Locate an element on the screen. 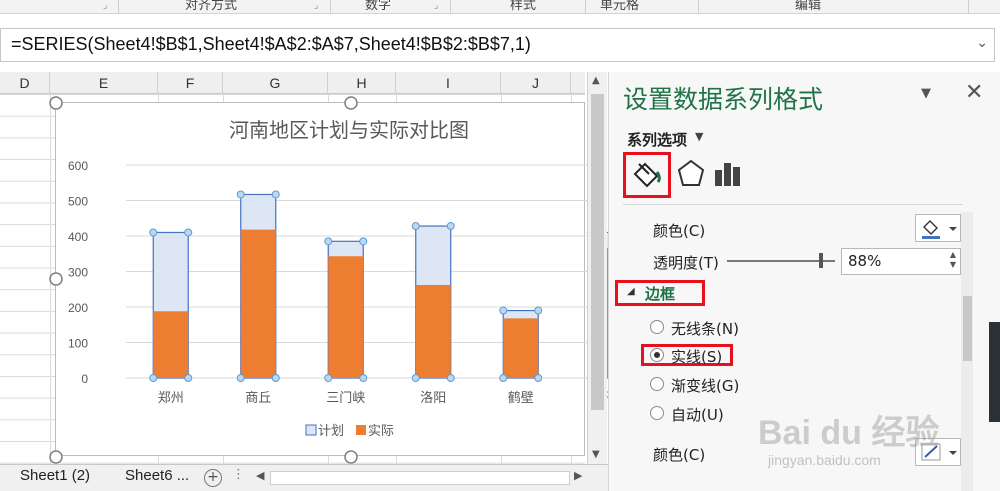  radio-no-line is located at coordinates (657, 327).